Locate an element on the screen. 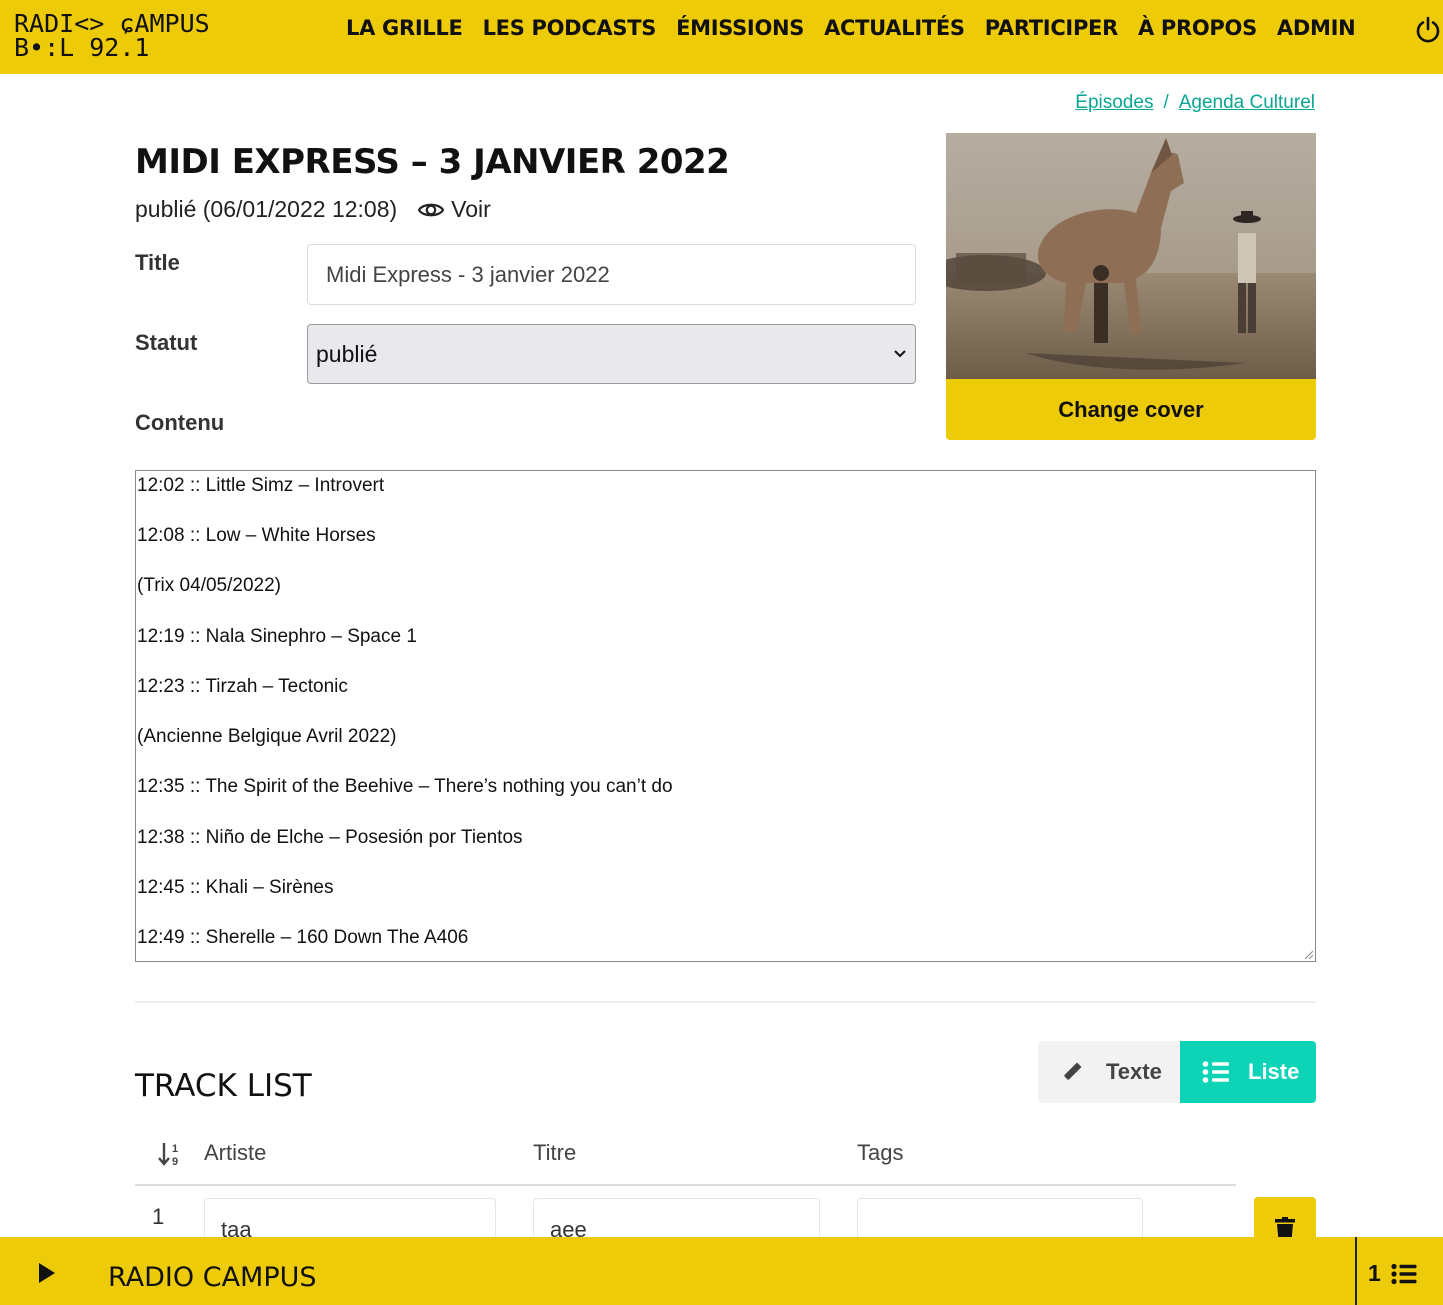 This screenshot has width=1443, height=1305. status-select: publié is located at coordinates (611, 354).